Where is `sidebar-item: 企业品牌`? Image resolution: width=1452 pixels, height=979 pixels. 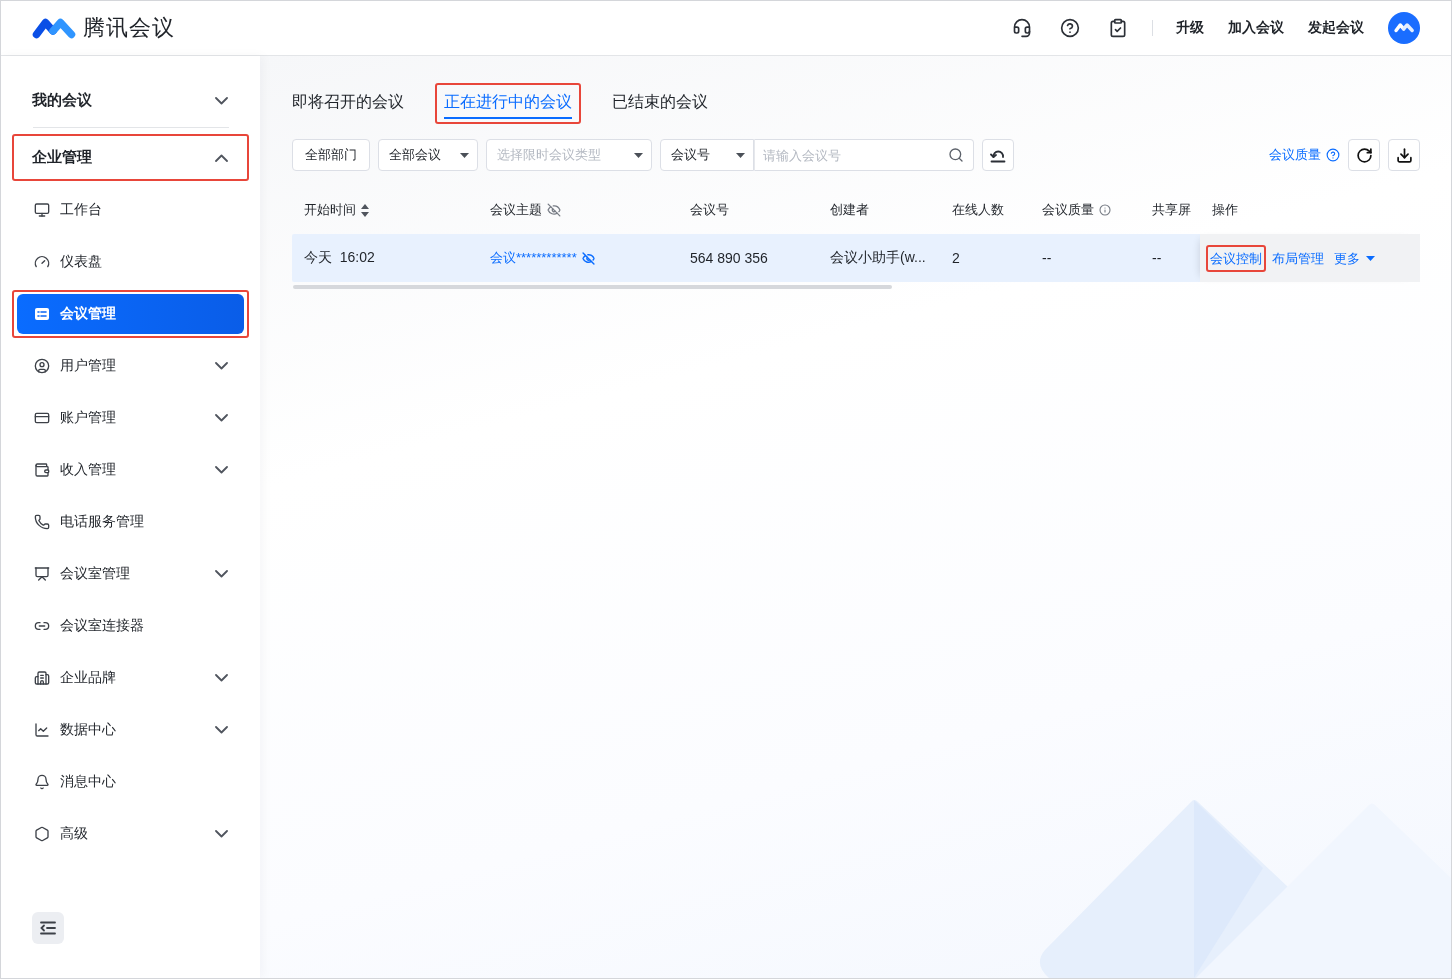
sidebar-item: 企业品牌 is located at coordinates (130, 678).